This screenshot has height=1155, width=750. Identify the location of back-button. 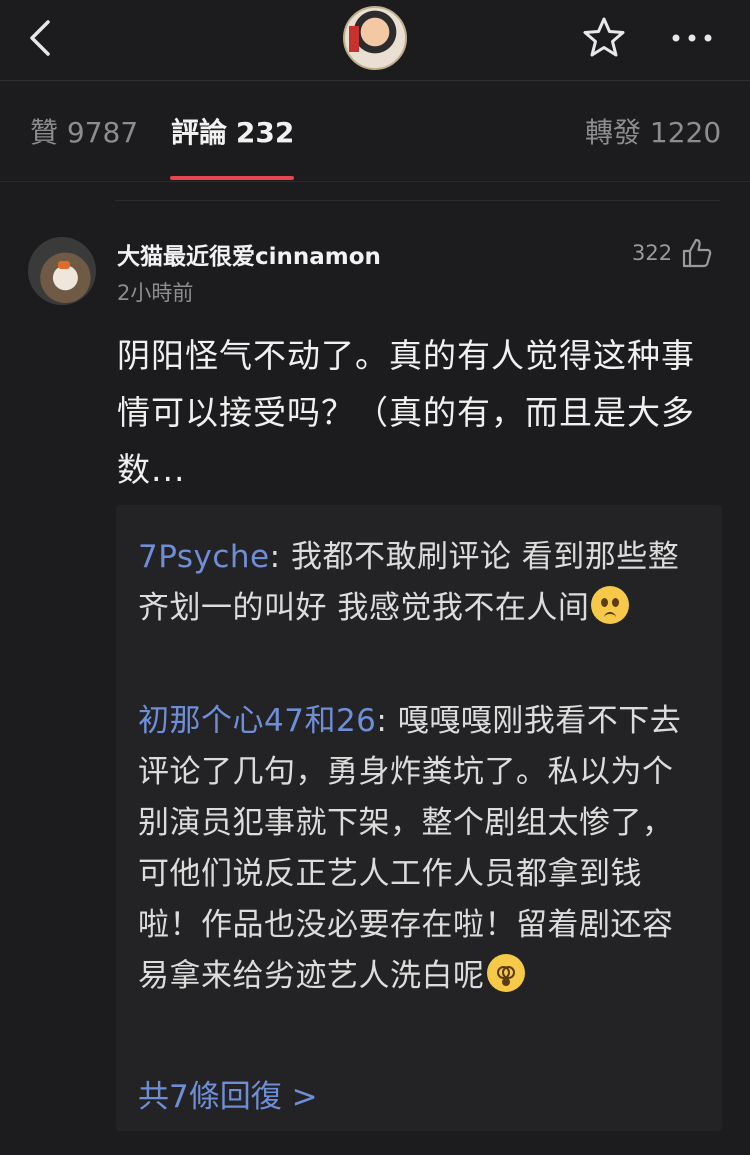
(42, 38).